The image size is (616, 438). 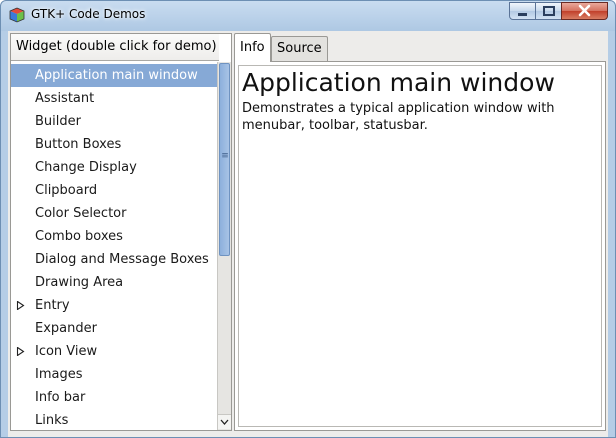 I want to click on maximize-button, so click(x=548, y=11).